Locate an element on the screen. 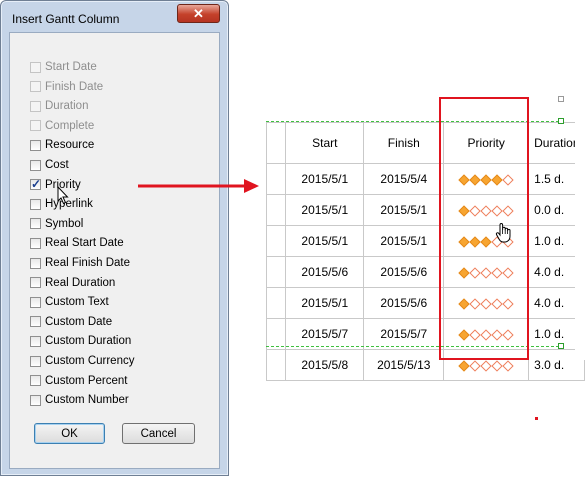  option-label: Cost is located at coordinates (57, 165).